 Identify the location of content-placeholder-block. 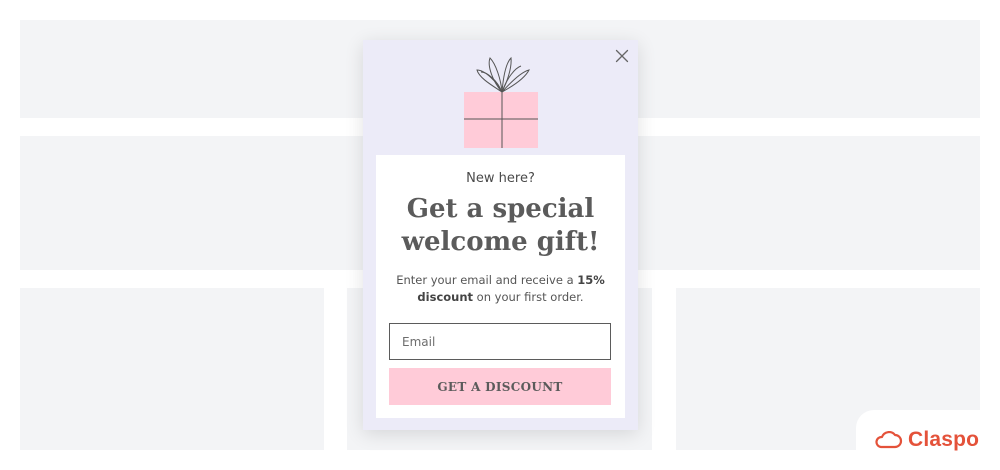
(172, 369).